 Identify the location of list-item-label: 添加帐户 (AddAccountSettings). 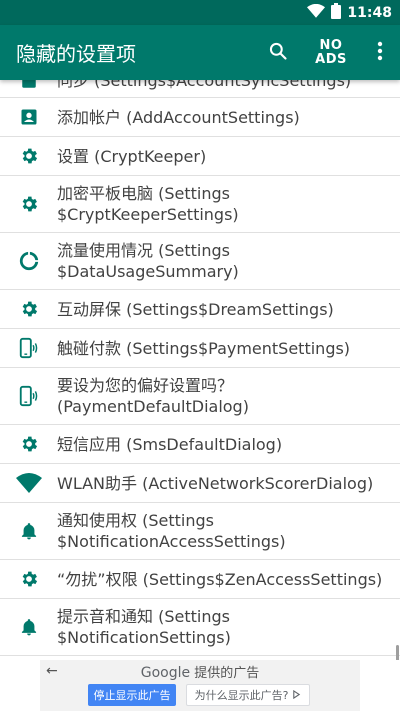
(178, 117).